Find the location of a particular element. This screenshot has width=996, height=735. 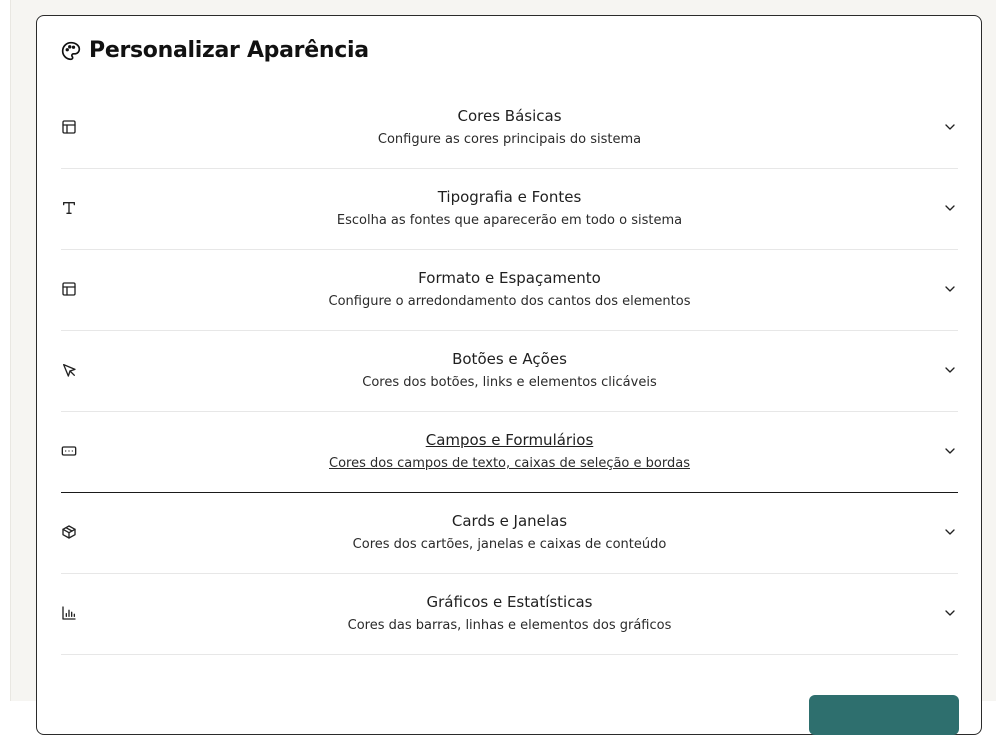

section-title: Formato e Espaçamento is located at coordinates (509, 278).